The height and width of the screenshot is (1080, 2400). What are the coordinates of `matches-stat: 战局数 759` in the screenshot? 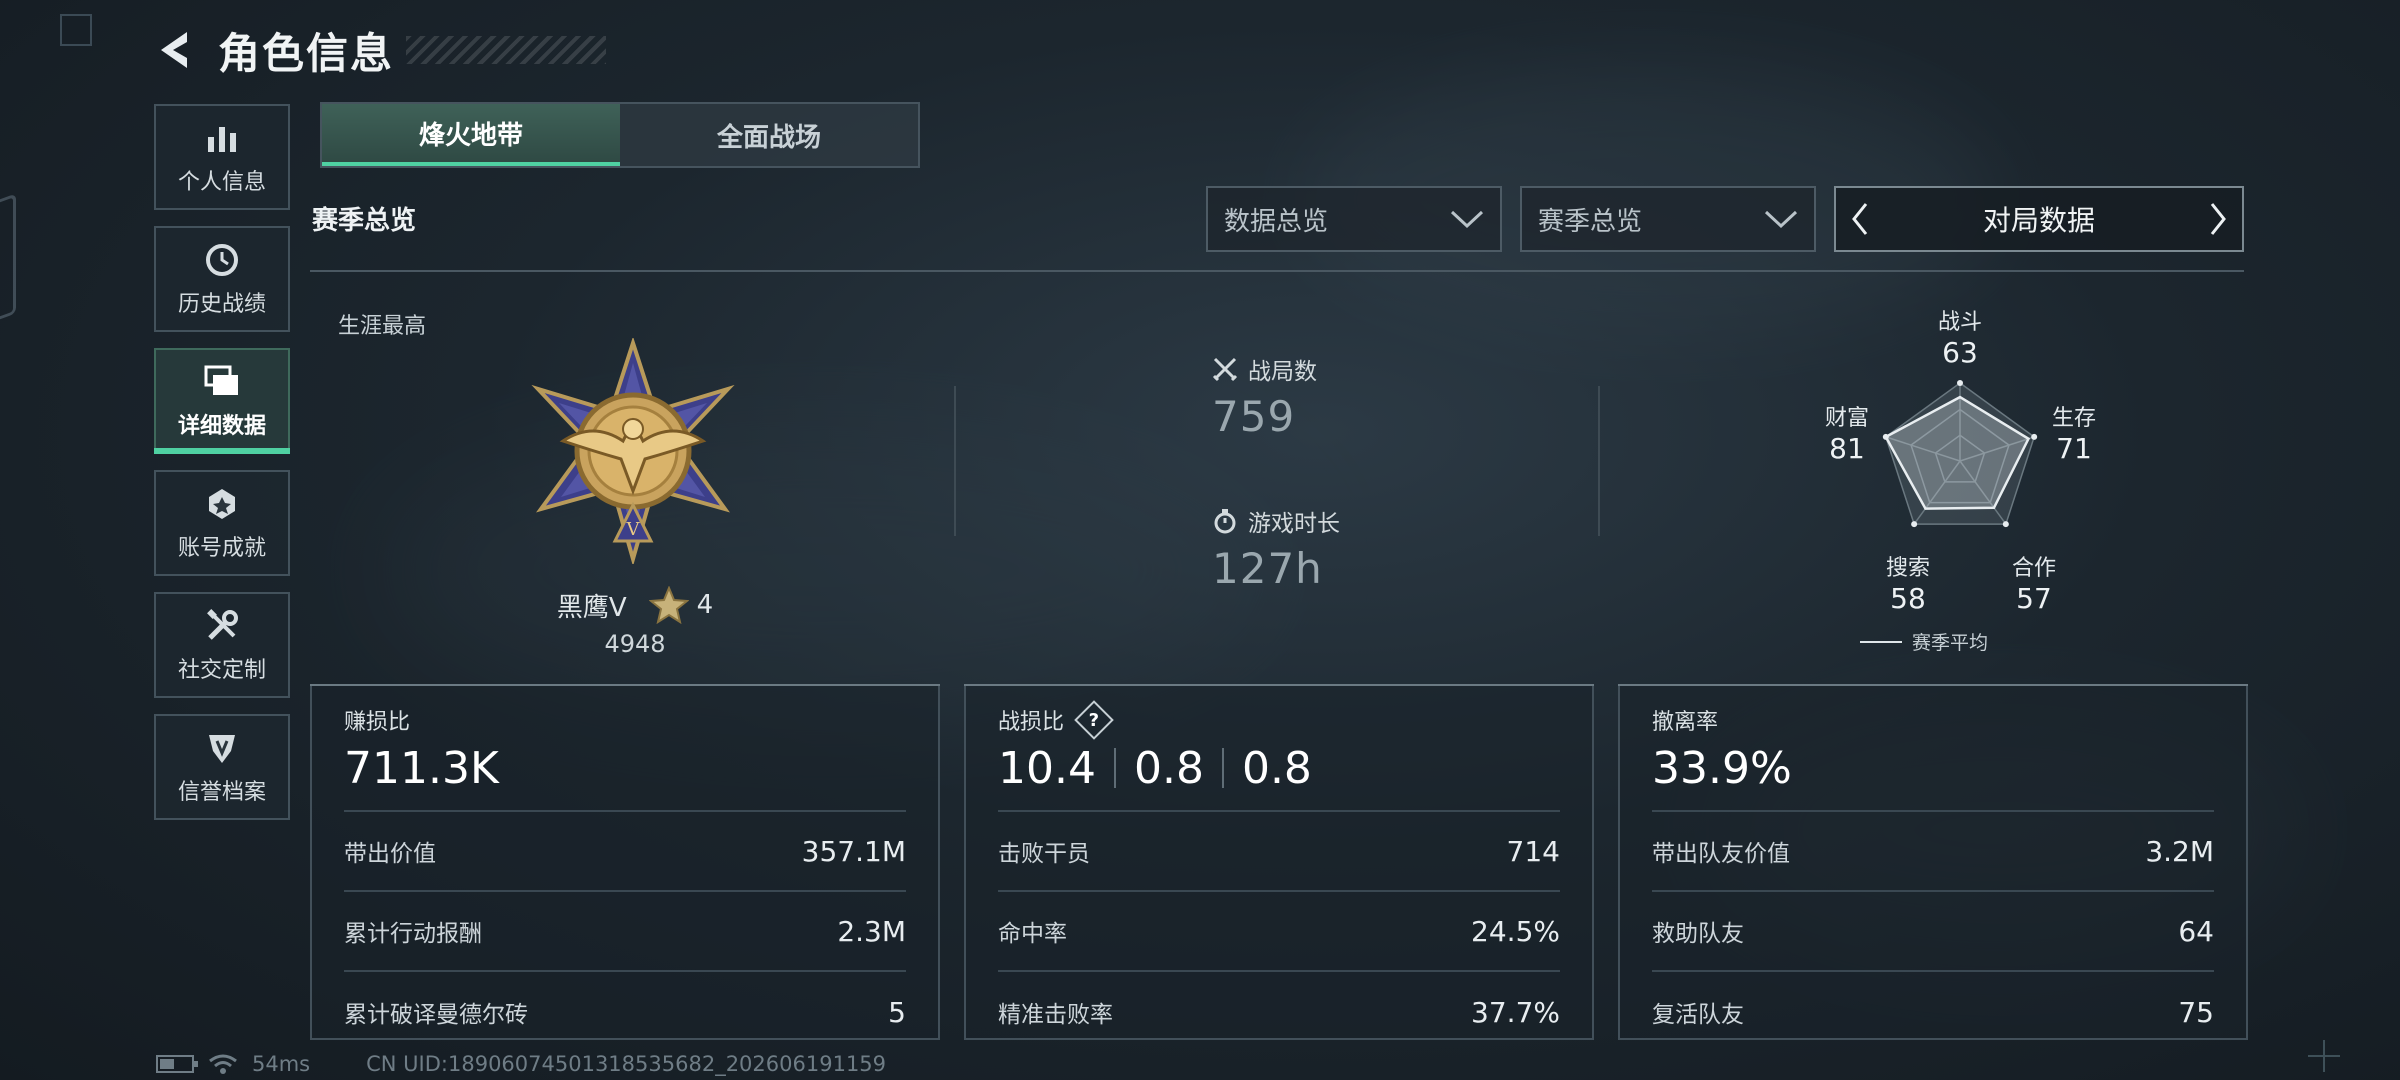 It's located at (1264, 396).